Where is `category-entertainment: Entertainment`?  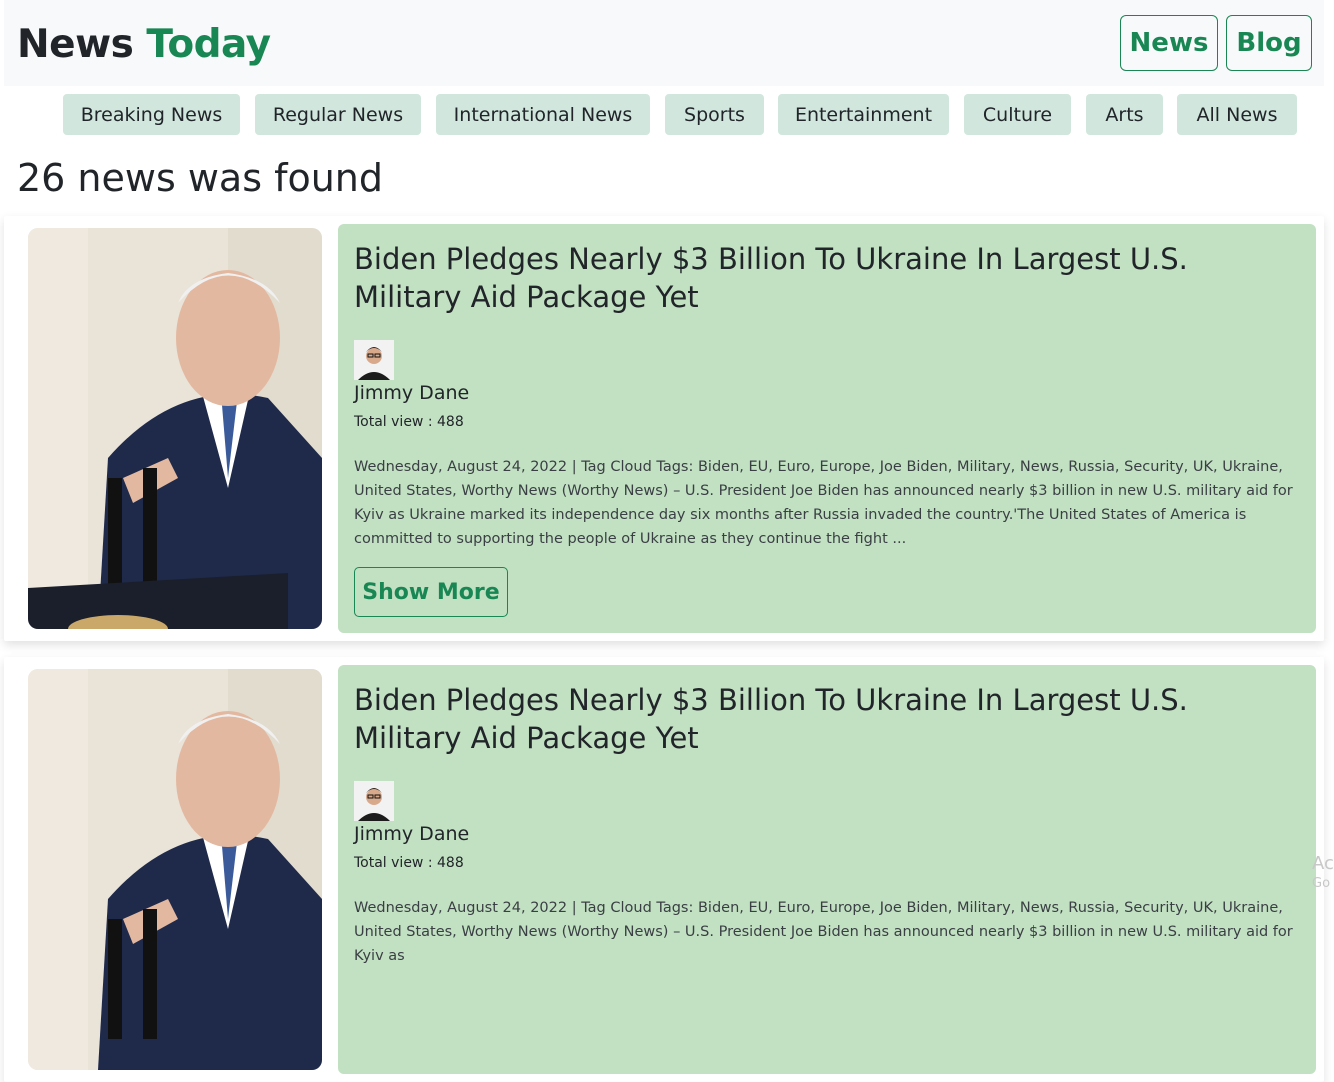
category-entertainment: Entertainment is located at coordinates (863, 114).